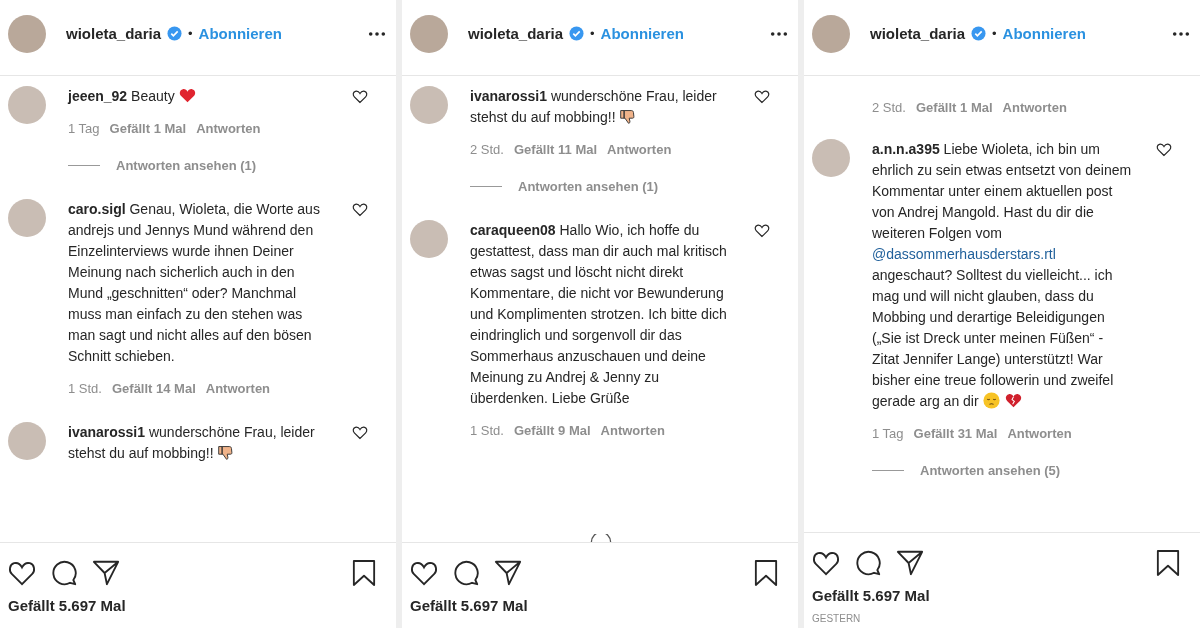  I want to click on post-date: GESTERN, so click(837, 618).